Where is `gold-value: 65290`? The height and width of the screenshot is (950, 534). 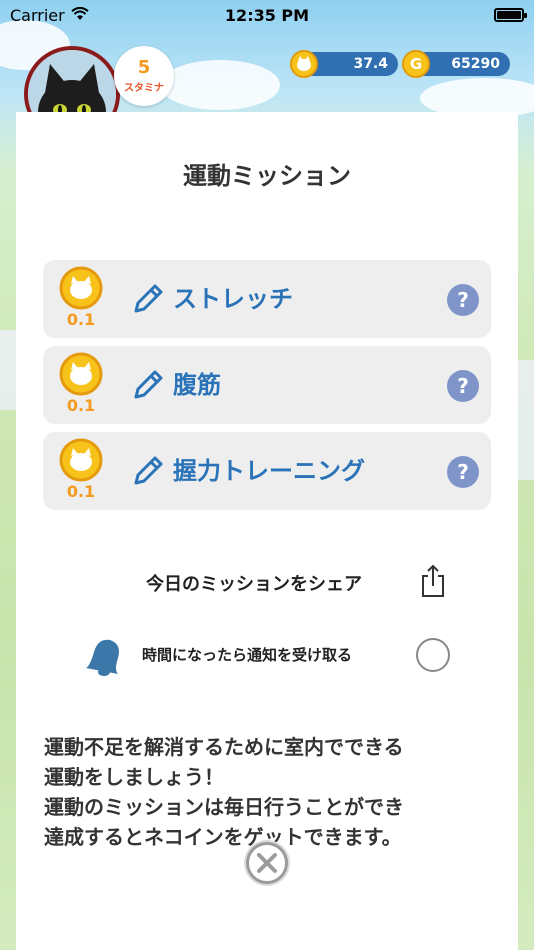 gold-value: 65290 is located at coordinates (475, 64).